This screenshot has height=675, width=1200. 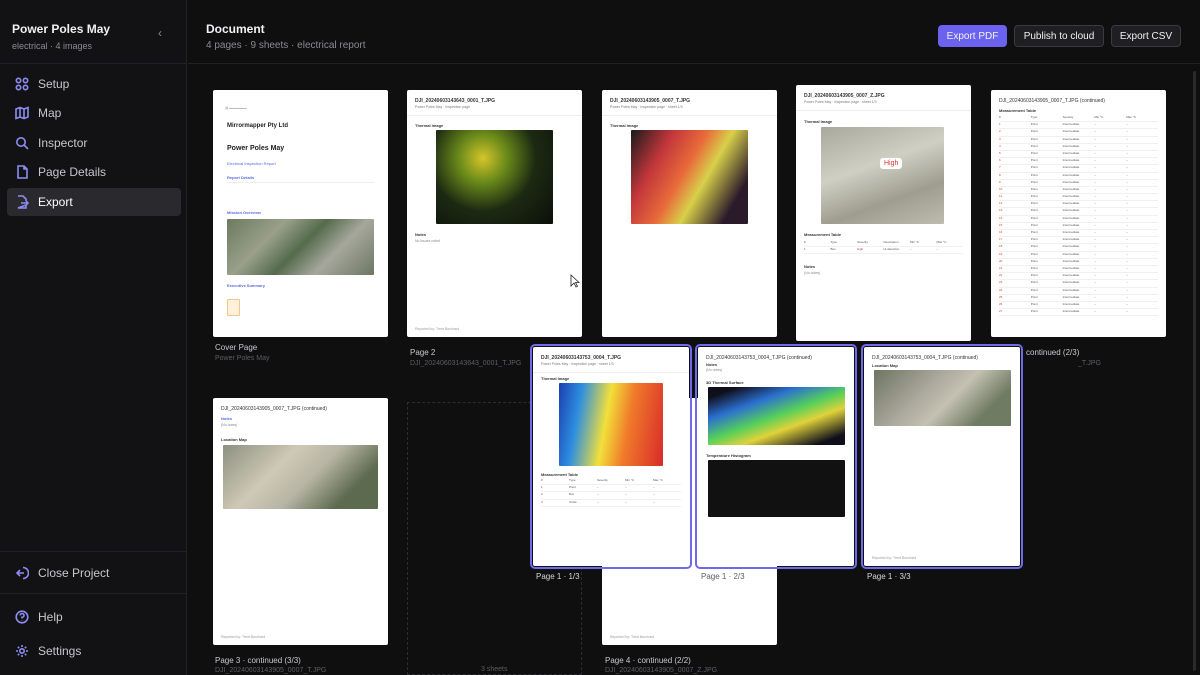 I want to click on close-project-button: Close Project, so click(x=94, y=573).